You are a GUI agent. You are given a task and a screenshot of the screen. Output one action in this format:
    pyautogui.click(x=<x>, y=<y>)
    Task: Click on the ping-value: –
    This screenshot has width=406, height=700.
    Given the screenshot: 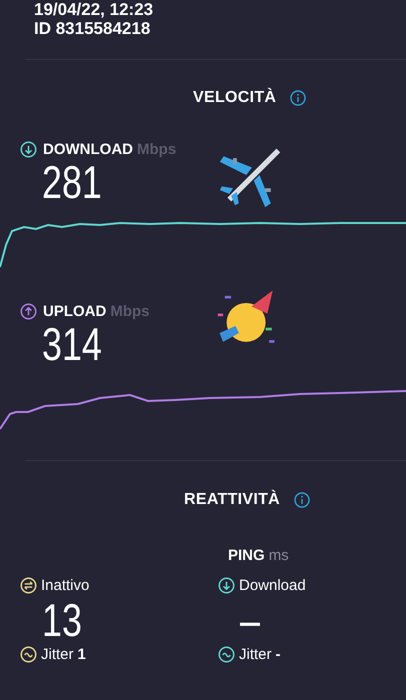 What is the action you would take?
    pyautogui.click(x=250, y=620)
    